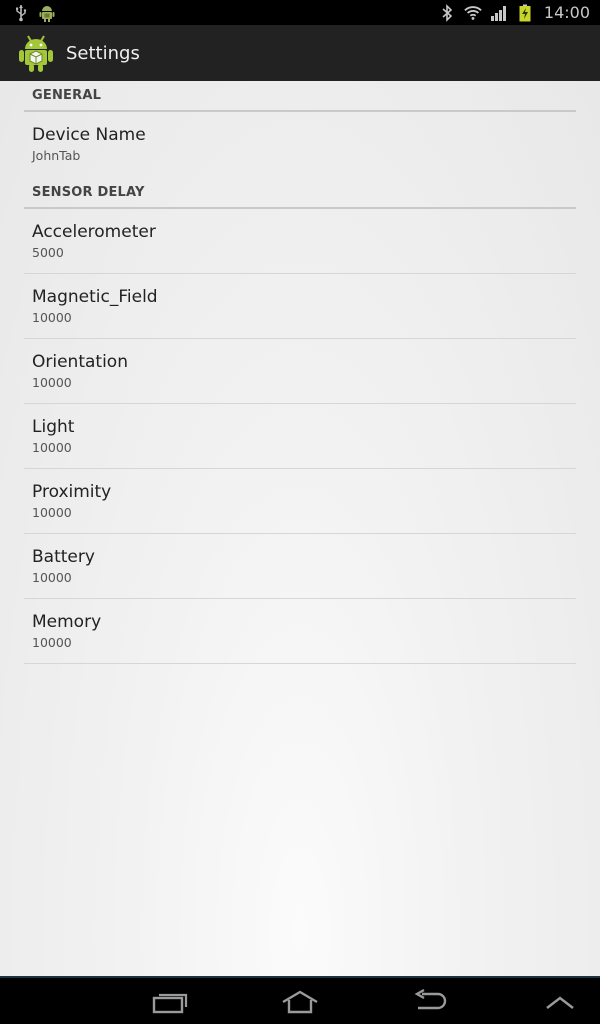  What do you see at coordinates (300, 145) in the screenshot?
I see `pref-device-name: Device Name JohnTab` at bounding box center [300, 145].